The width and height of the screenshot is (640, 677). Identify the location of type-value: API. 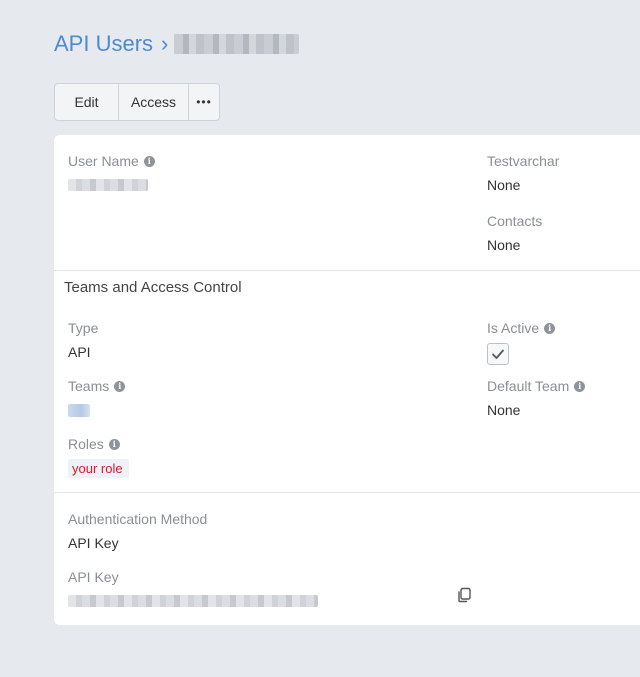
(79, 352).